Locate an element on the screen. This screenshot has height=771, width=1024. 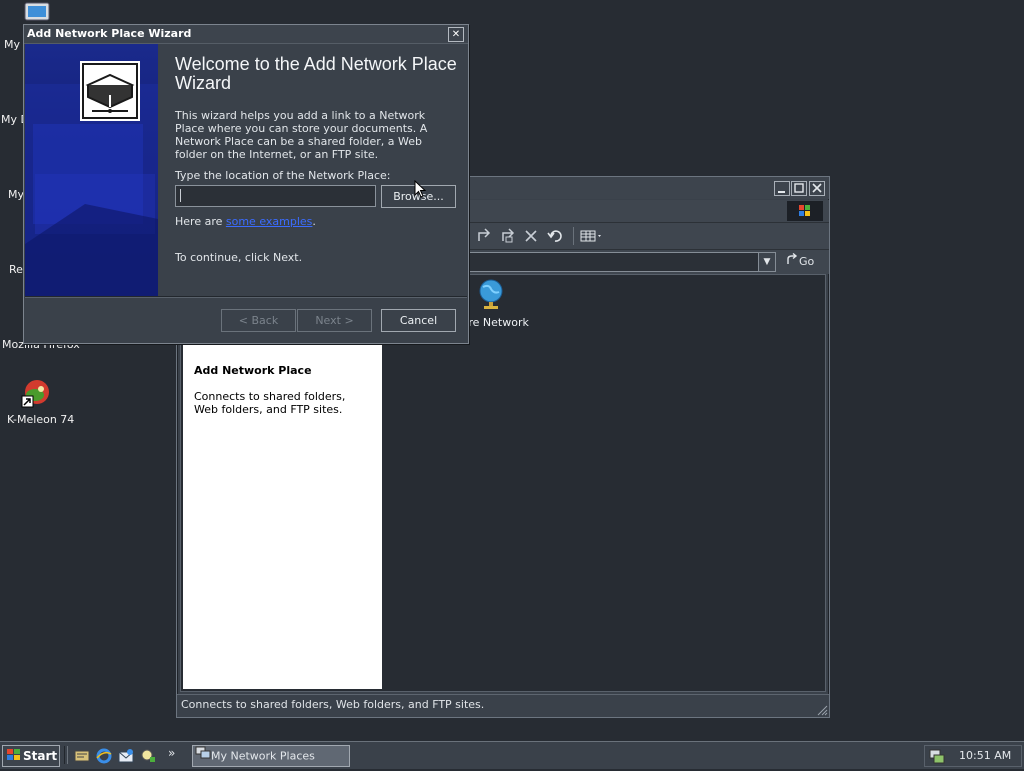
text-caret is located at coordinates (180, 195).